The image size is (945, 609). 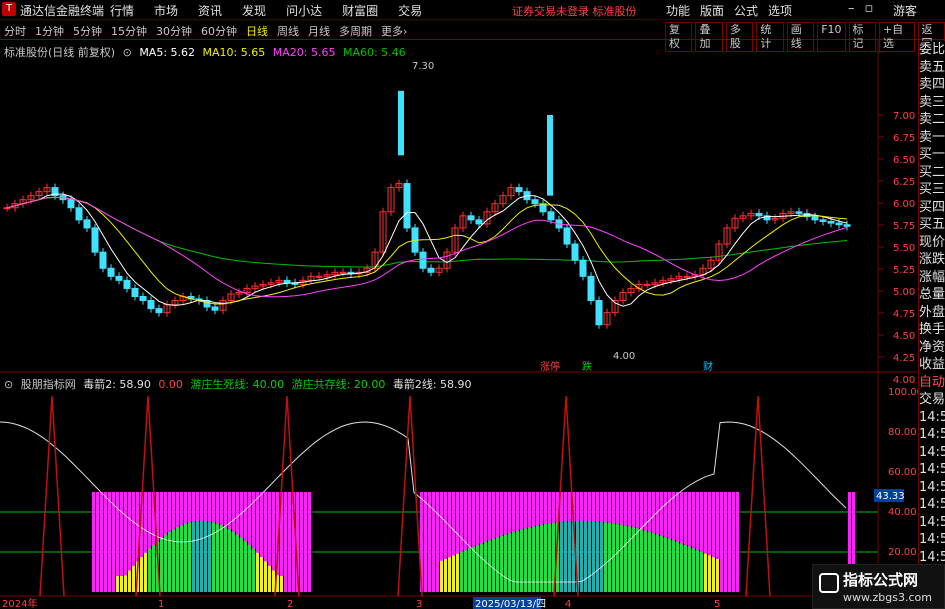 What do you see at coordinates (932, 120) in the screenshot?
I see `side-item: 卖二` at bounding box center [932, 120].